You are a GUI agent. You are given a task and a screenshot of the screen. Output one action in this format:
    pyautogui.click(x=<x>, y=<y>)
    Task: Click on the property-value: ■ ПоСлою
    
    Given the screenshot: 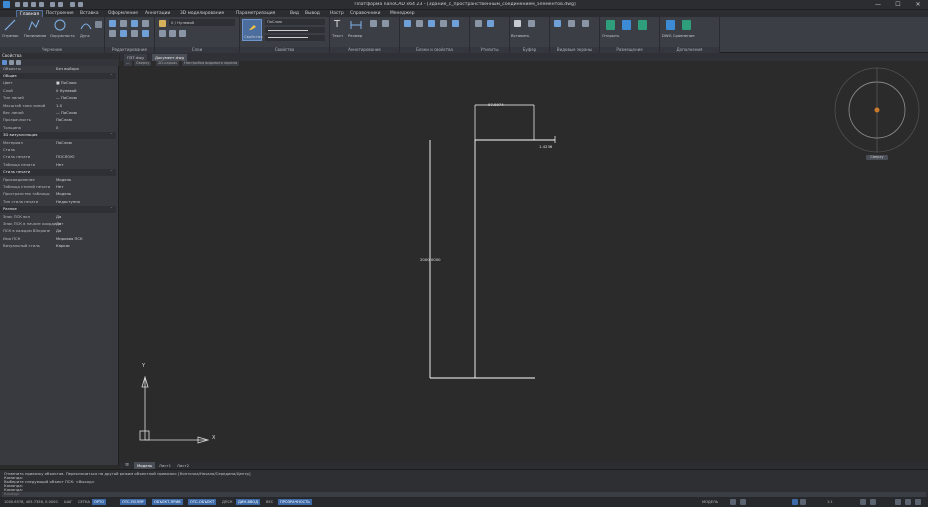 What is the action you would take?
    pyautogui.click(x=66, y=83)
    